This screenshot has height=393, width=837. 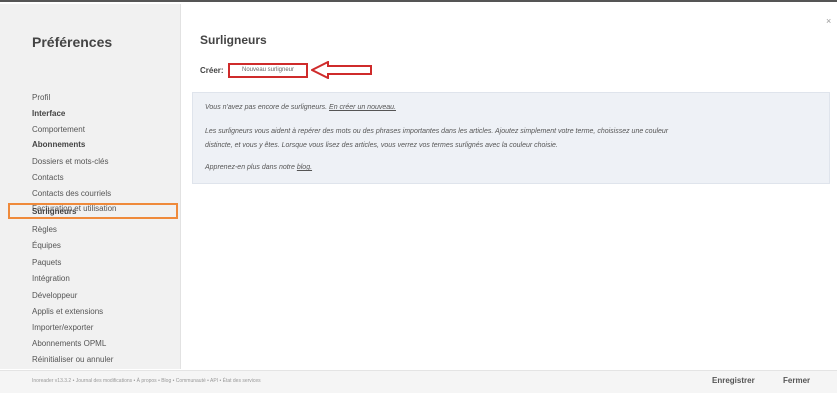 What do you see at coordinates (70, 162) in the screenshot?
I see `sidebar-item-dossiers: Dossiers et mots-clés` at bounding box center [70, 162].